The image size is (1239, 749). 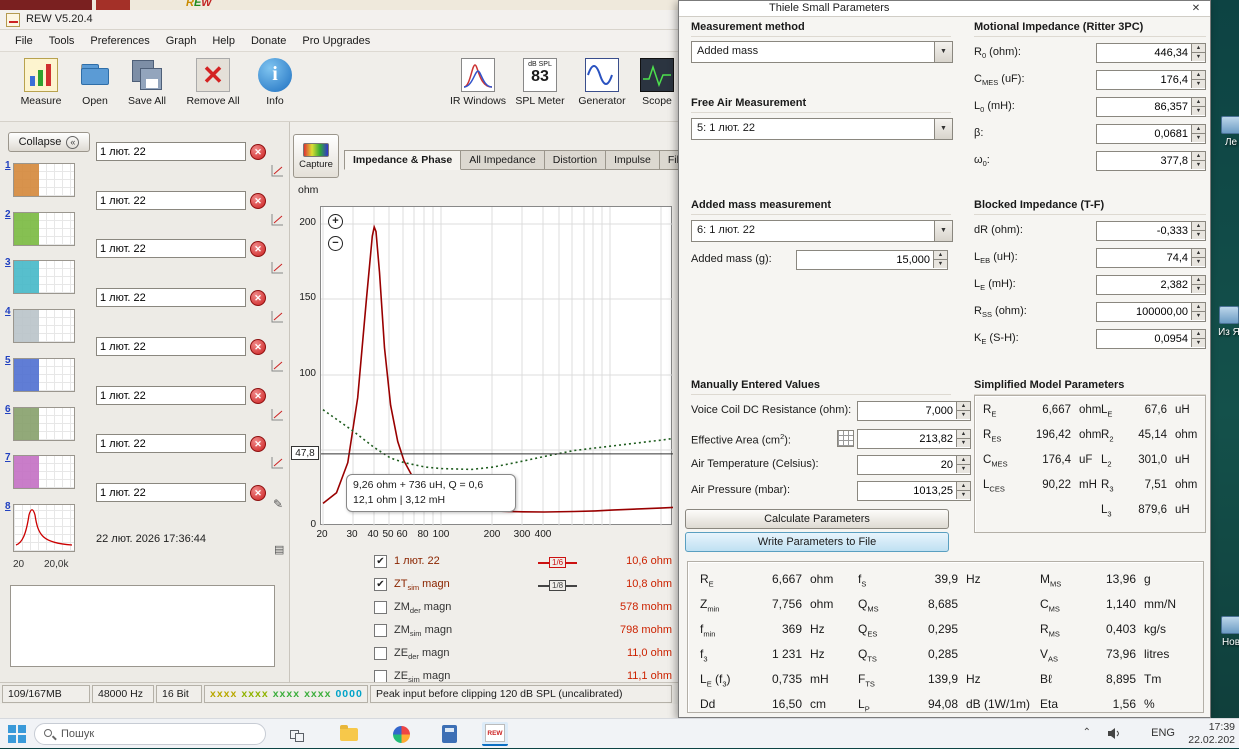 I want to click on measurement-row: ✕ 5, so click(x=145, y=363).